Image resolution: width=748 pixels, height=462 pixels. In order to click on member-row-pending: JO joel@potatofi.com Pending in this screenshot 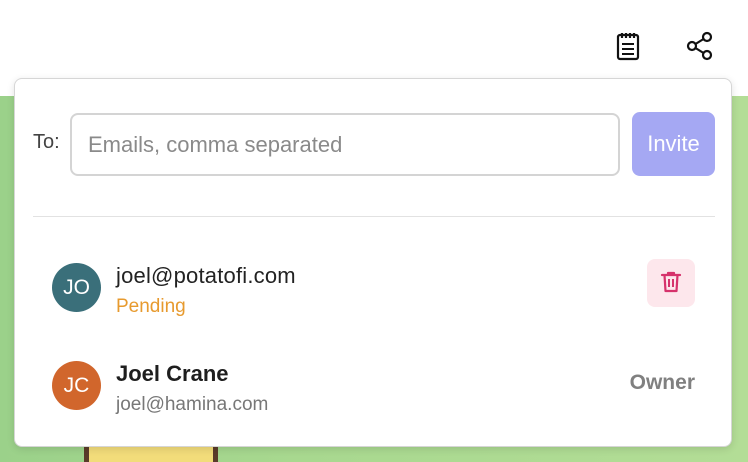, I will do `click(373, 285)`.